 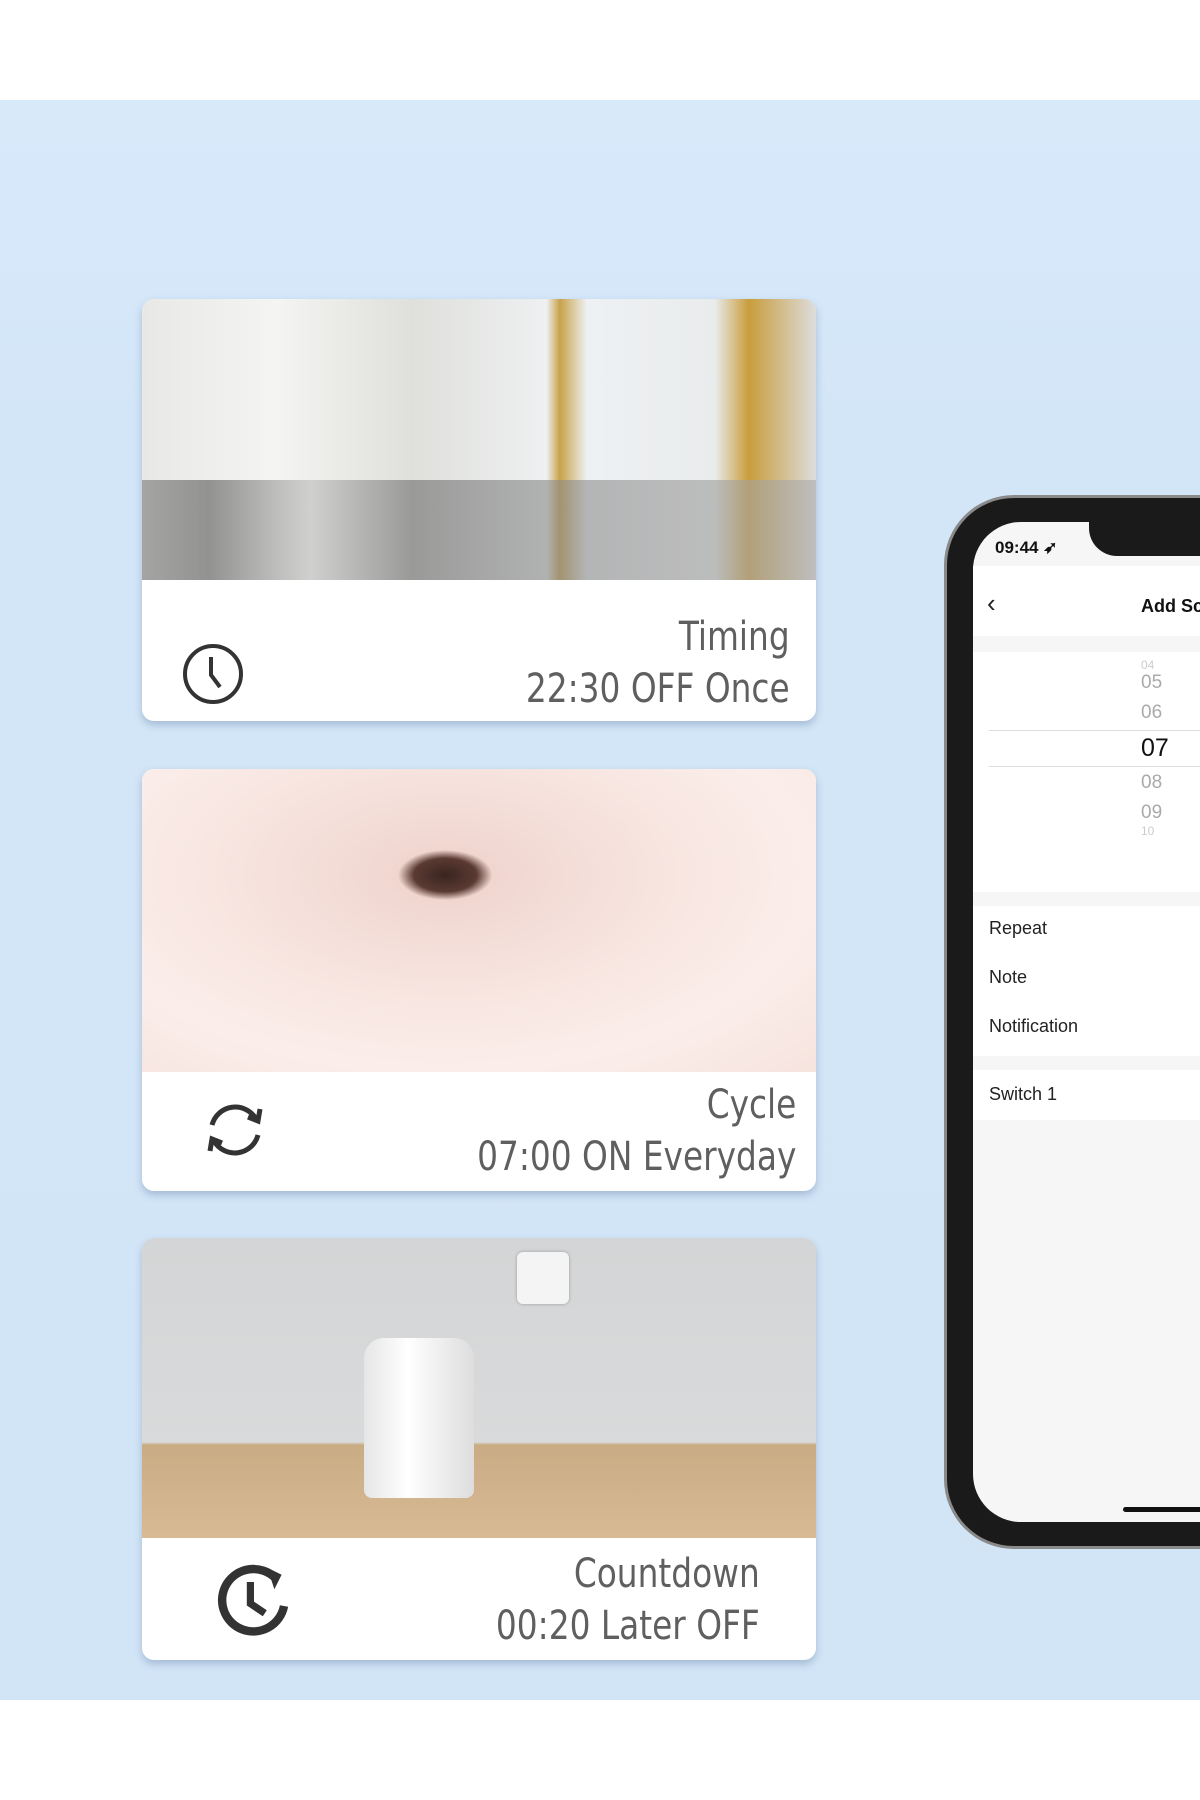 I want to click on picker-option: 05, so click(x=1151, y=683).